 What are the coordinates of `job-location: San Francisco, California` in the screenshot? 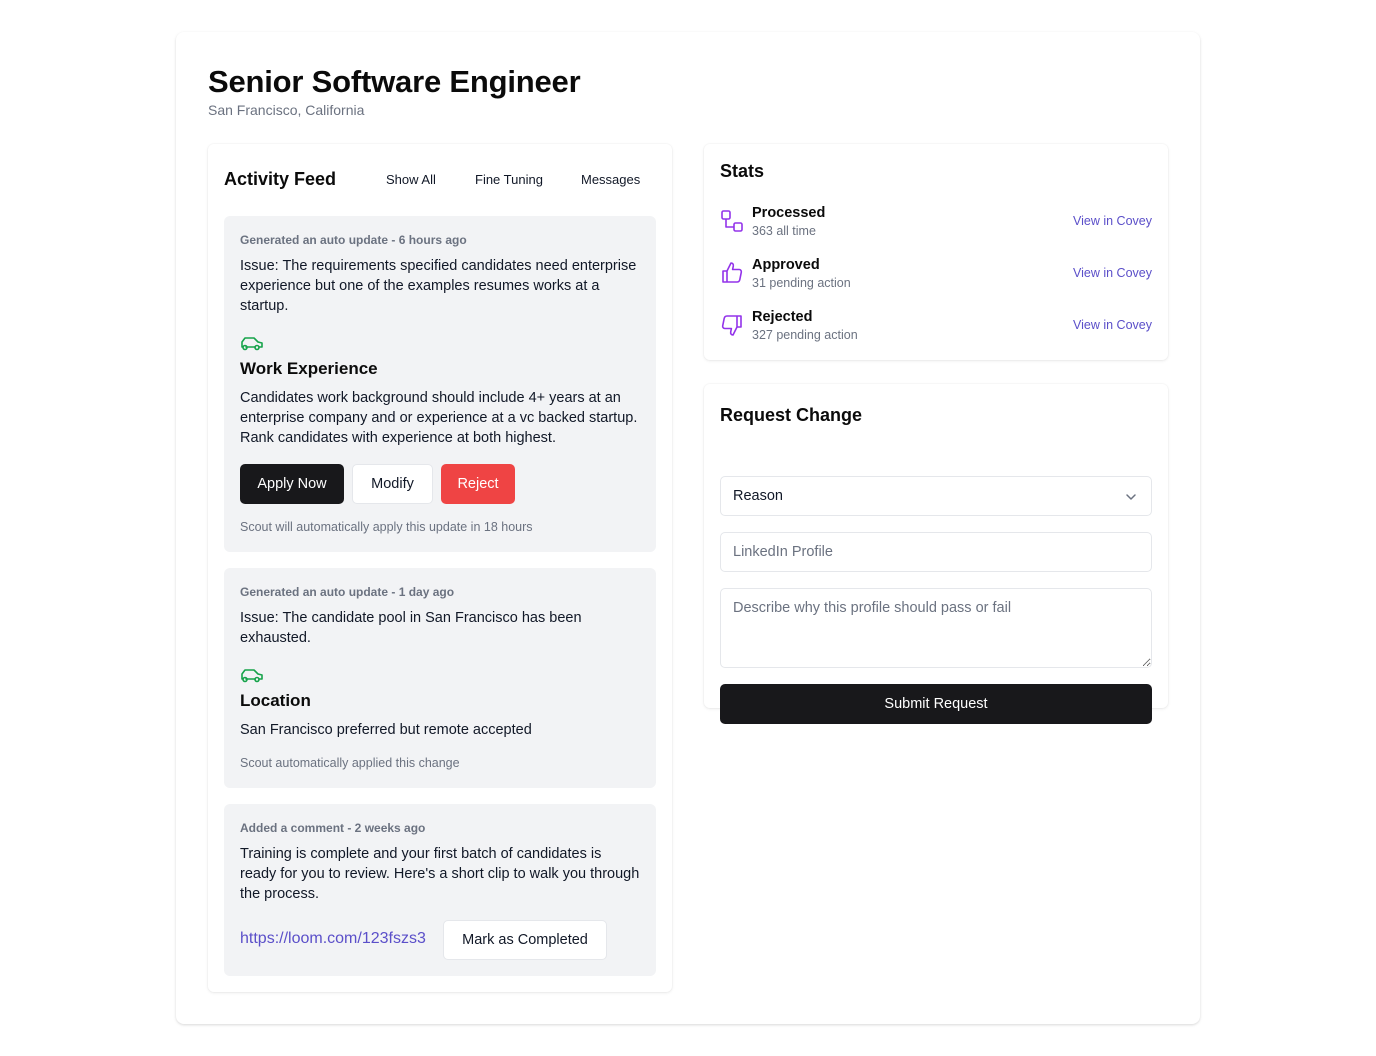 It's located at (286, 110).